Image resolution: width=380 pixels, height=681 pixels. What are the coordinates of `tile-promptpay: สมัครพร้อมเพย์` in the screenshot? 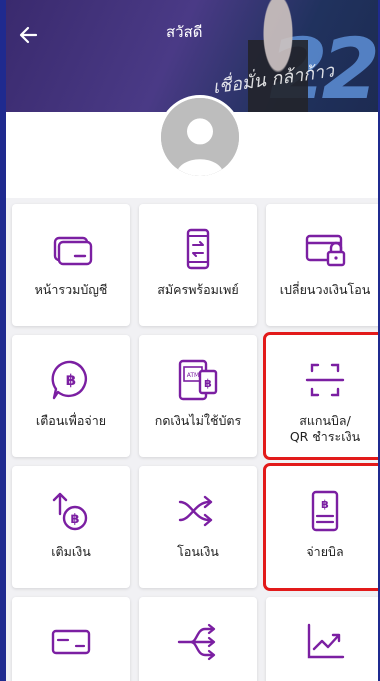 It's located at (198, 265).